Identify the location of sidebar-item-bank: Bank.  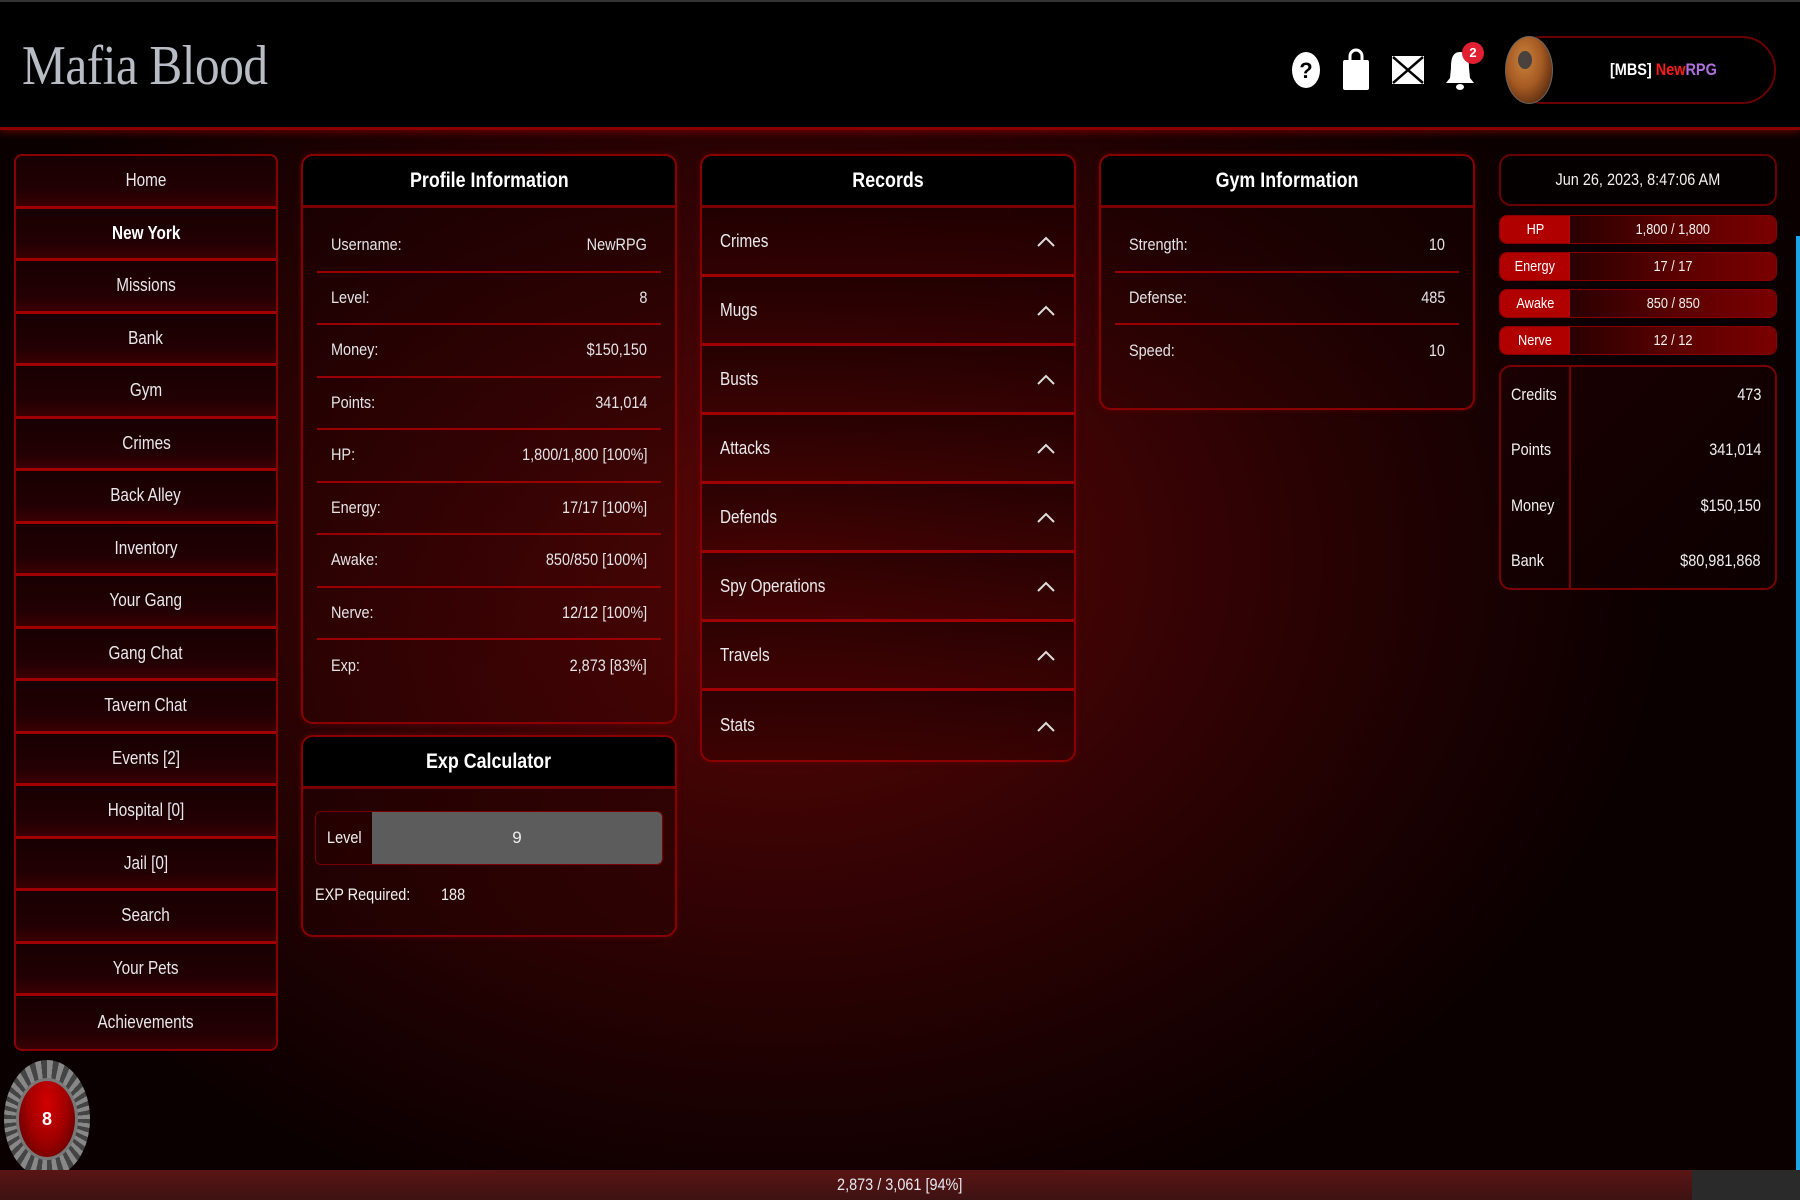
(146, 339).